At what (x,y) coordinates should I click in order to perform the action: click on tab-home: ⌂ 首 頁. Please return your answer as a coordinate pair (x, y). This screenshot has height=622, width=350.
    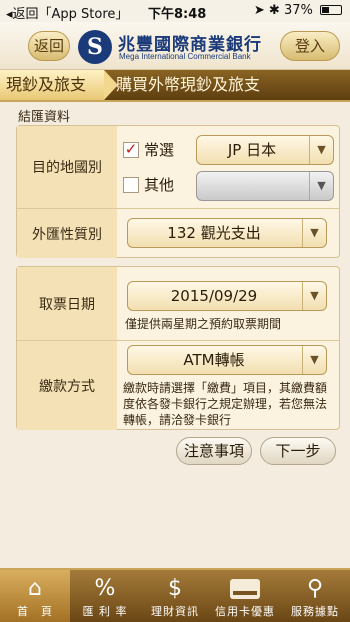
    Looking at the image, I should click on (35, 596).